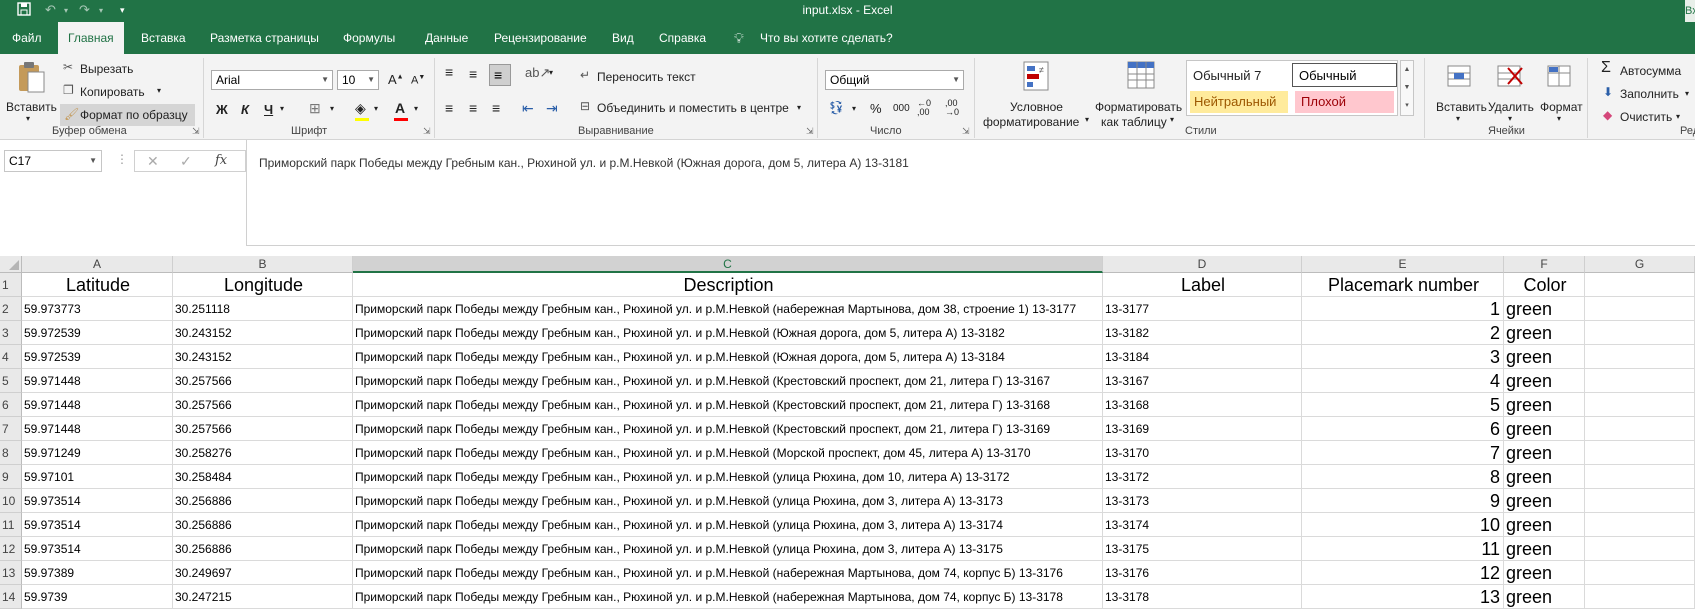  Describe the element at coordinates (31, 107) in the screenshot. I see `paste-button: Вставить` at that location.